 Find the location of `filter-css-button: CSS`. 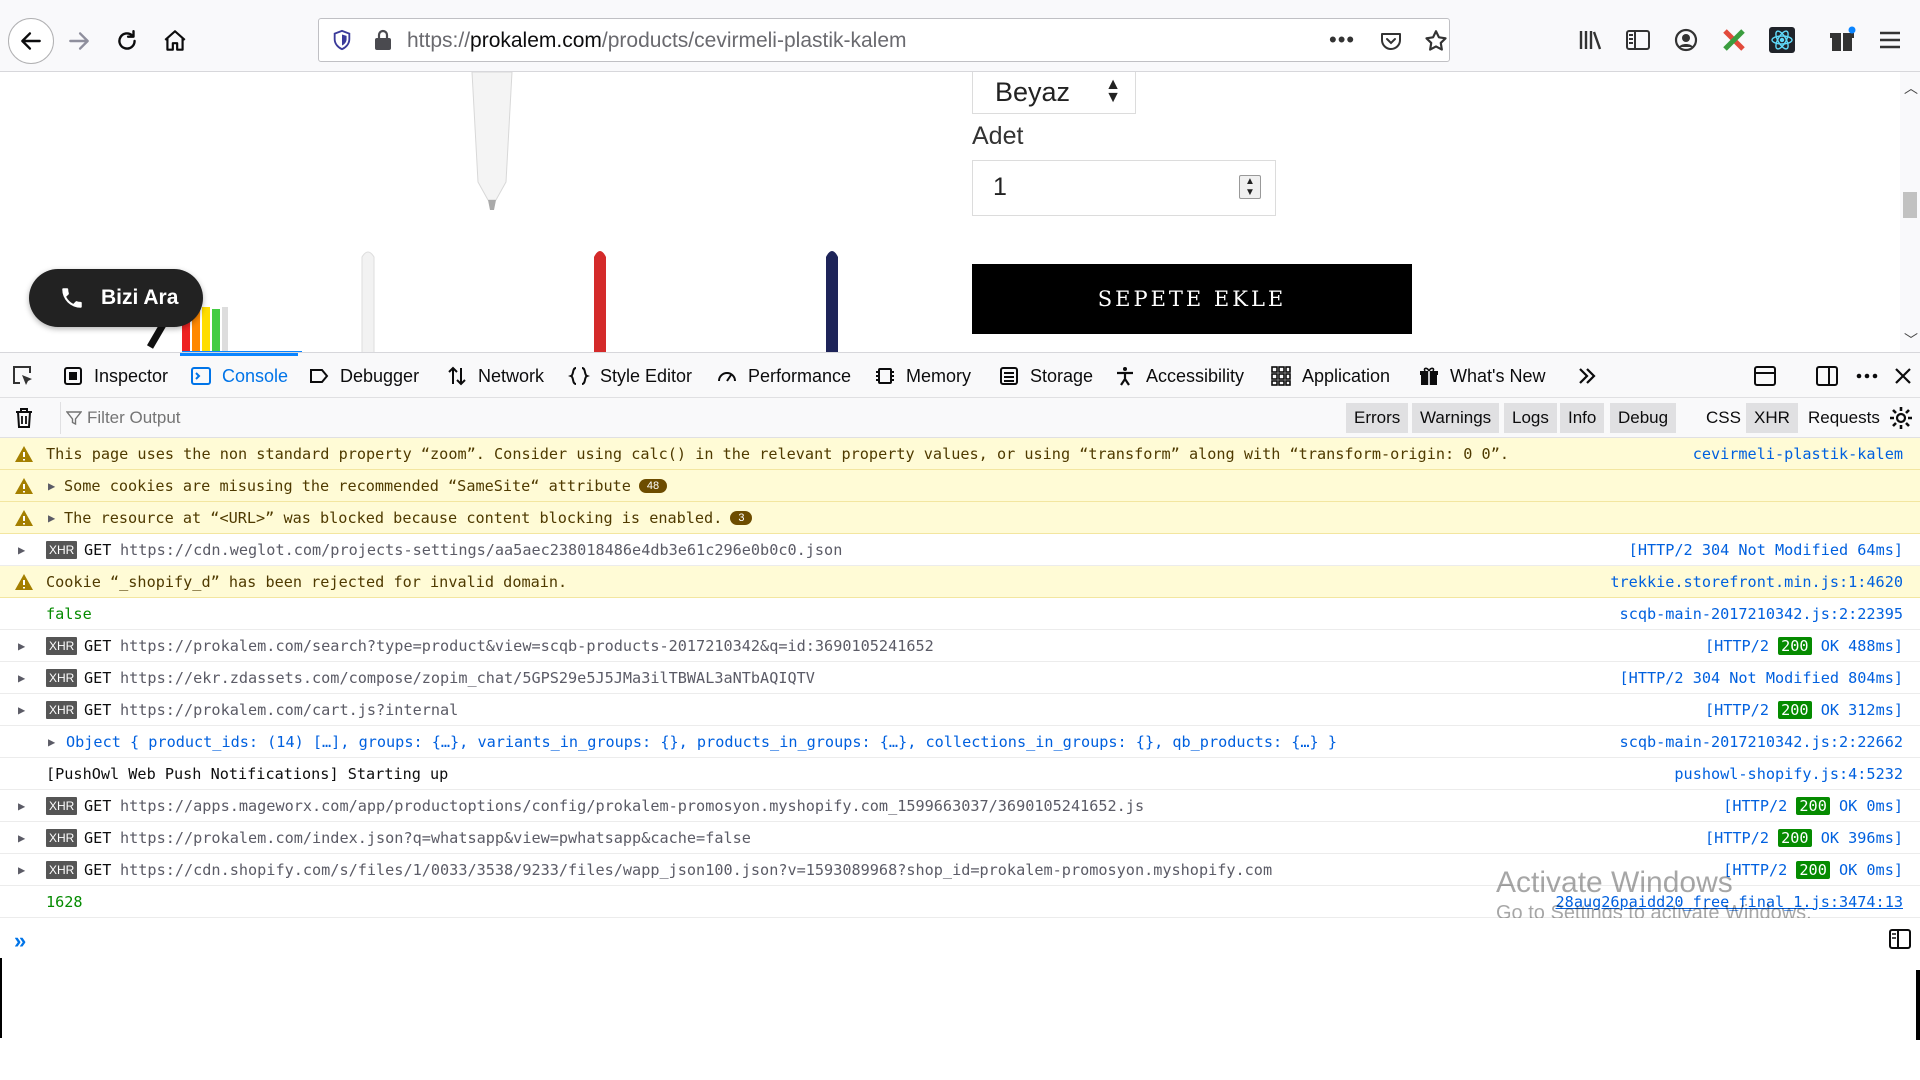

filter-css-button: CSS is located at coordinates (1723, 418).